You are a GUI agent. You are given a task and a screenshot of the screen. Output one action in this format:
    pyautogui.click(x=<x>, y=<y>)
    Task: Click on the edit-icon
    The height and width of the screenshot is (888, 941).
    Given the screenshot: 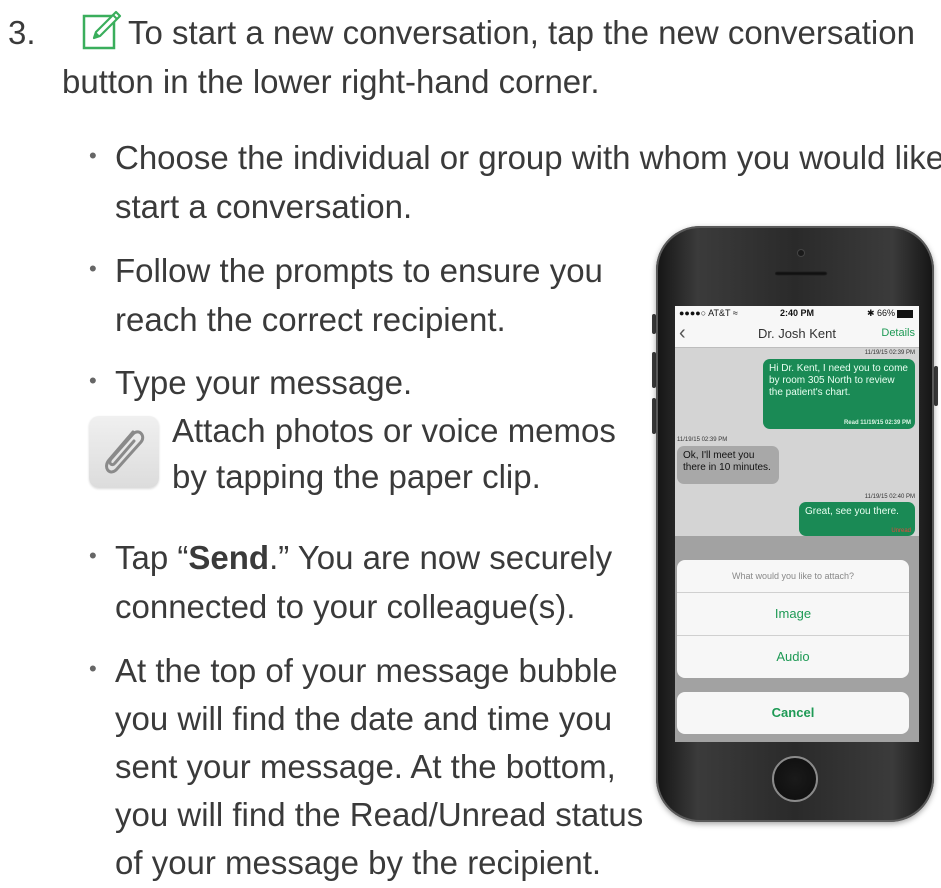 What is the action you would take?
    pyautogui.click(x=102, y=30)
    